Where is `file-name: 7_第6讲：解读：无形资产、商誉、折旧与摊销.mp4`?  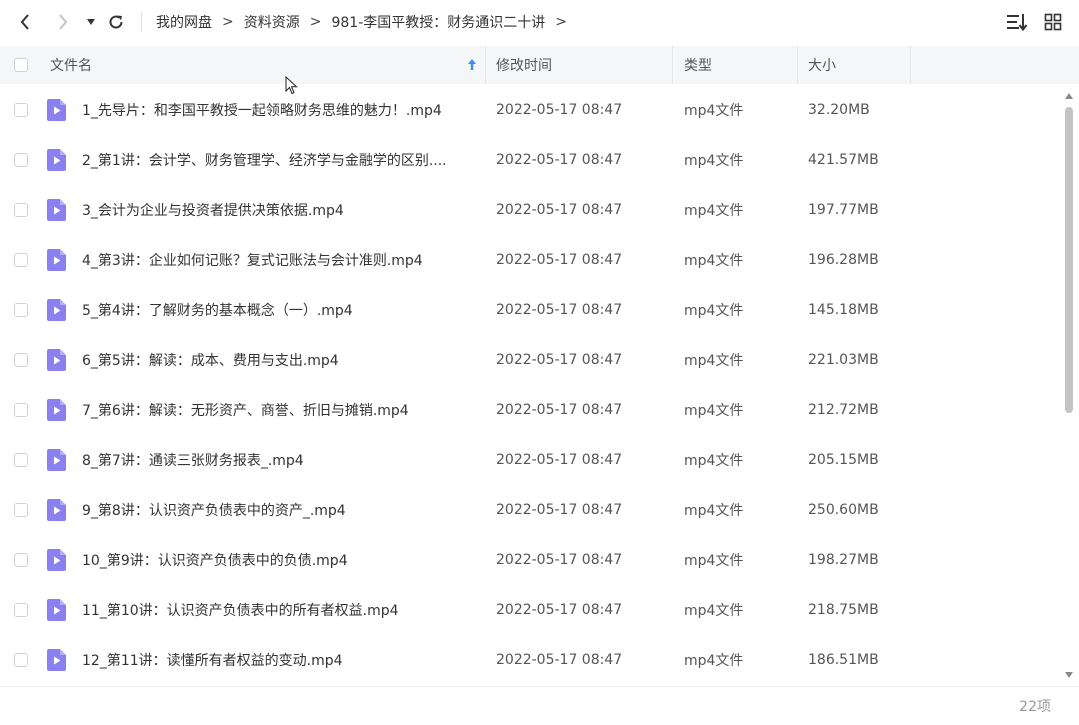
file-name: 7_第6讲：解读：无形资产、商誉、折旧与摊销.mp4 is located at coordinates (279, 410).